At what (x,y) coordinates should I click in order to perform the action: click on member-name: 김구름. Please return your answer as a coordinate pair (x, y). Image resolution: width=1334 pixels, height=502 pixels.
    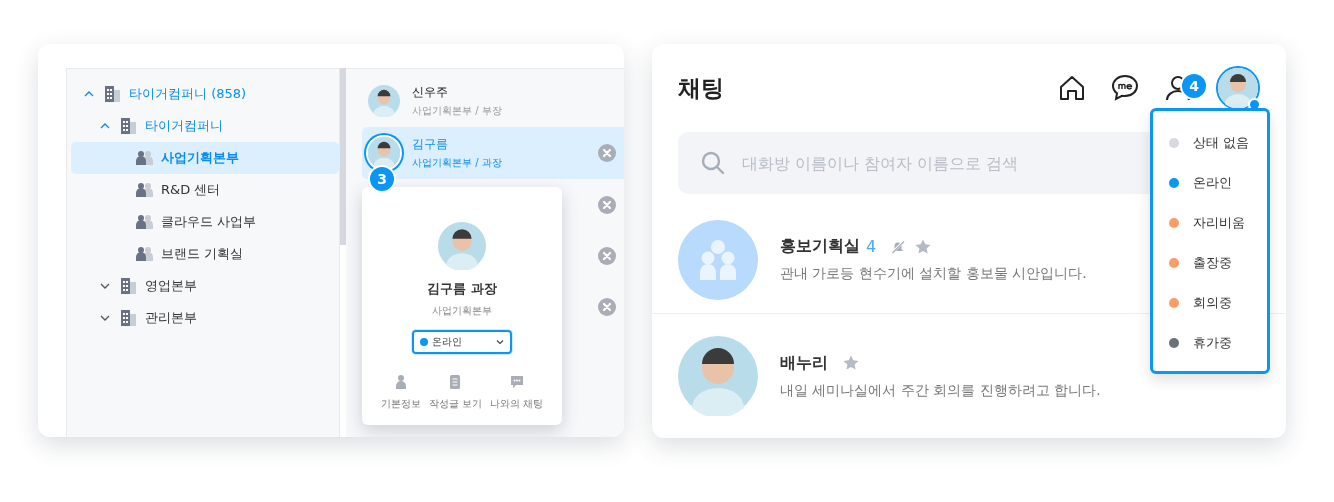
    Looking at the image, I should click on (430, 144).